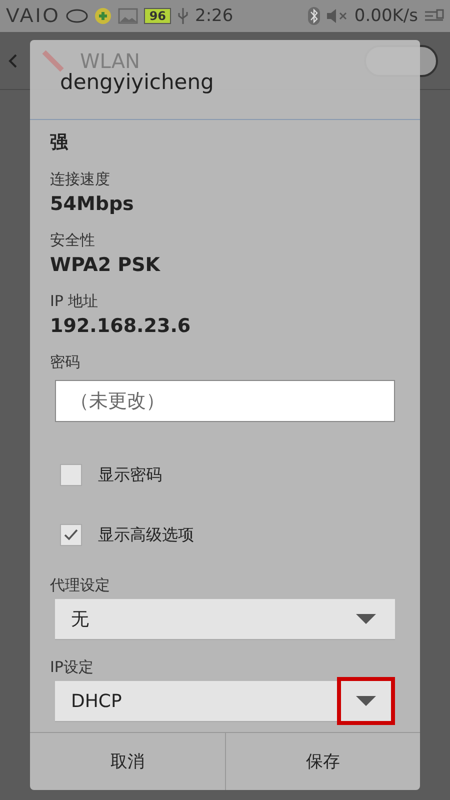 Image resolution: width=450 pixels, height=800 pixels. I want to click on checkbox-label: 显示密码, so click(130, 475).